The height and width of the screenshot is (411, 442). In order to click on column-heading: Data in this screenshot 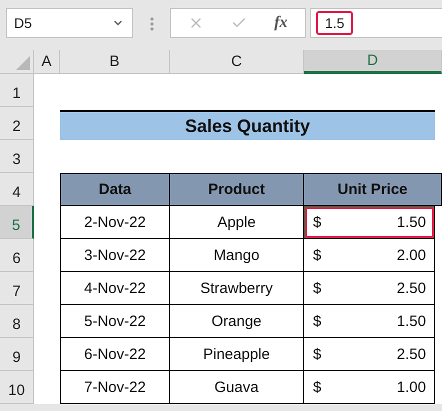, I will do `click(115, 189)`.